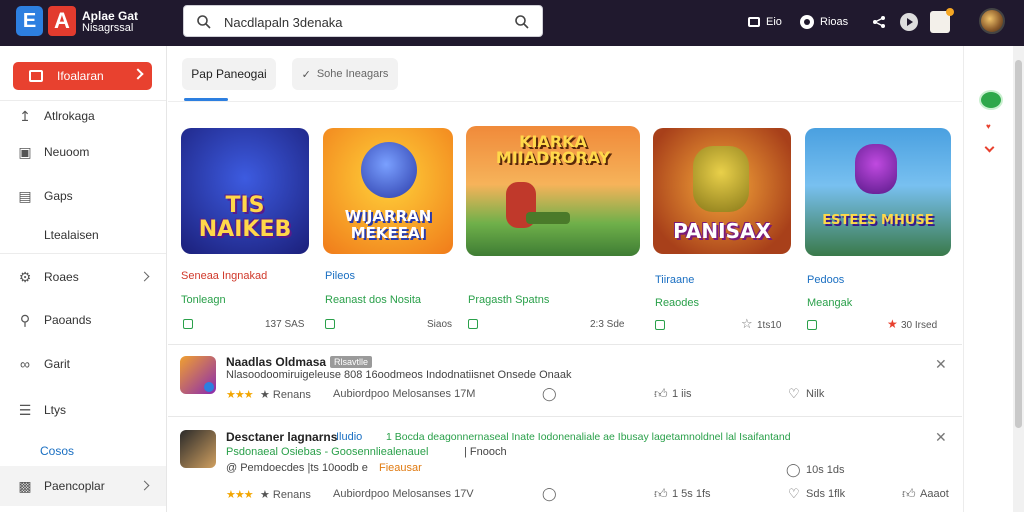  I want to click on game-thumbnail: ESTEES MHUSE, so click(878, 192).